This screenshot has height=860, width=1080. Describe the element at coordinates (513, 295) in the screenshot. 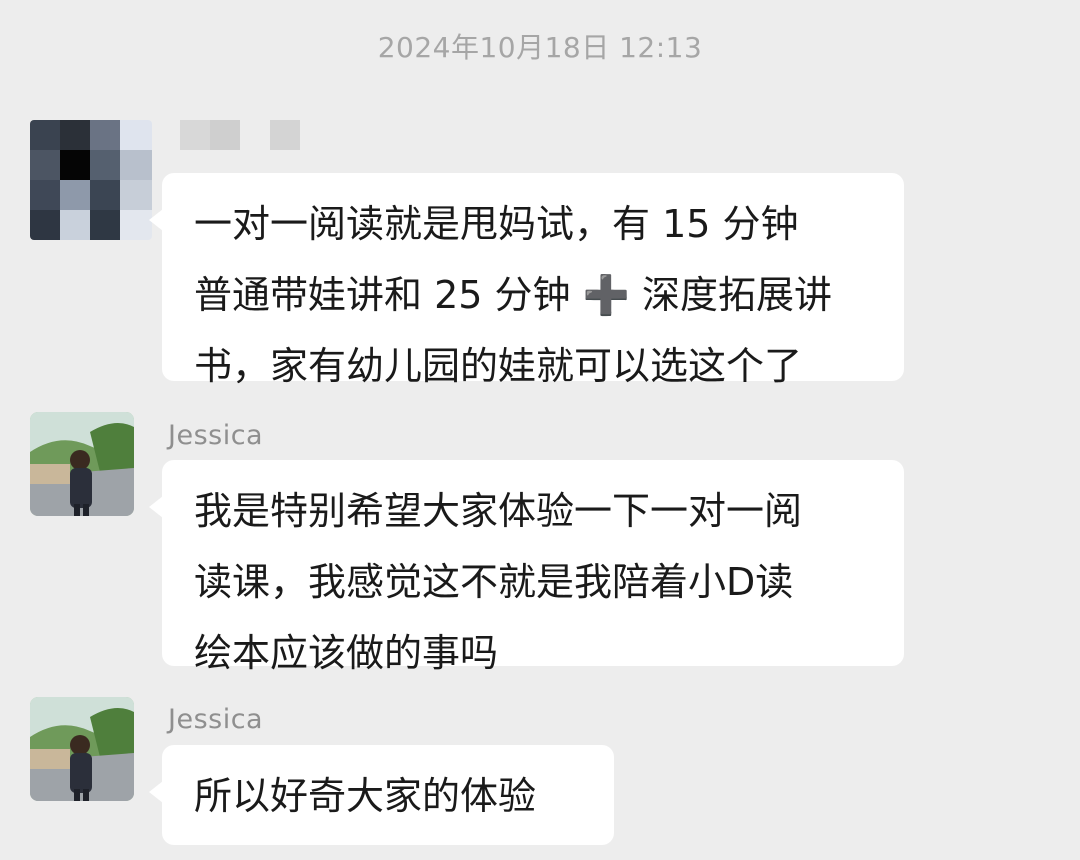

I see `message-line: 普通带娃讲和 25 分钟 ➕ 深度拓展讲` at that location.